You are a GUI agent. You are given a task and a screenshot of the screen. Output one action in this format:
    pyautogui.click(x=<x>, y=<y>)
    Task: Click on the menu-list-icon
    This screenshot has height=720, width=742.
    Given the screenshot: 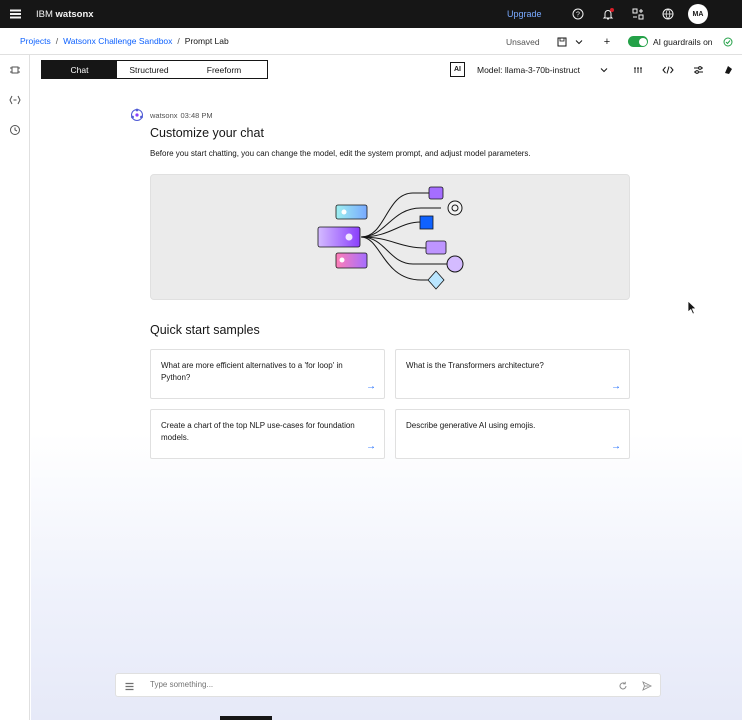 What is the action you would take?
    pyautogui.click(x=129, y=686)
    